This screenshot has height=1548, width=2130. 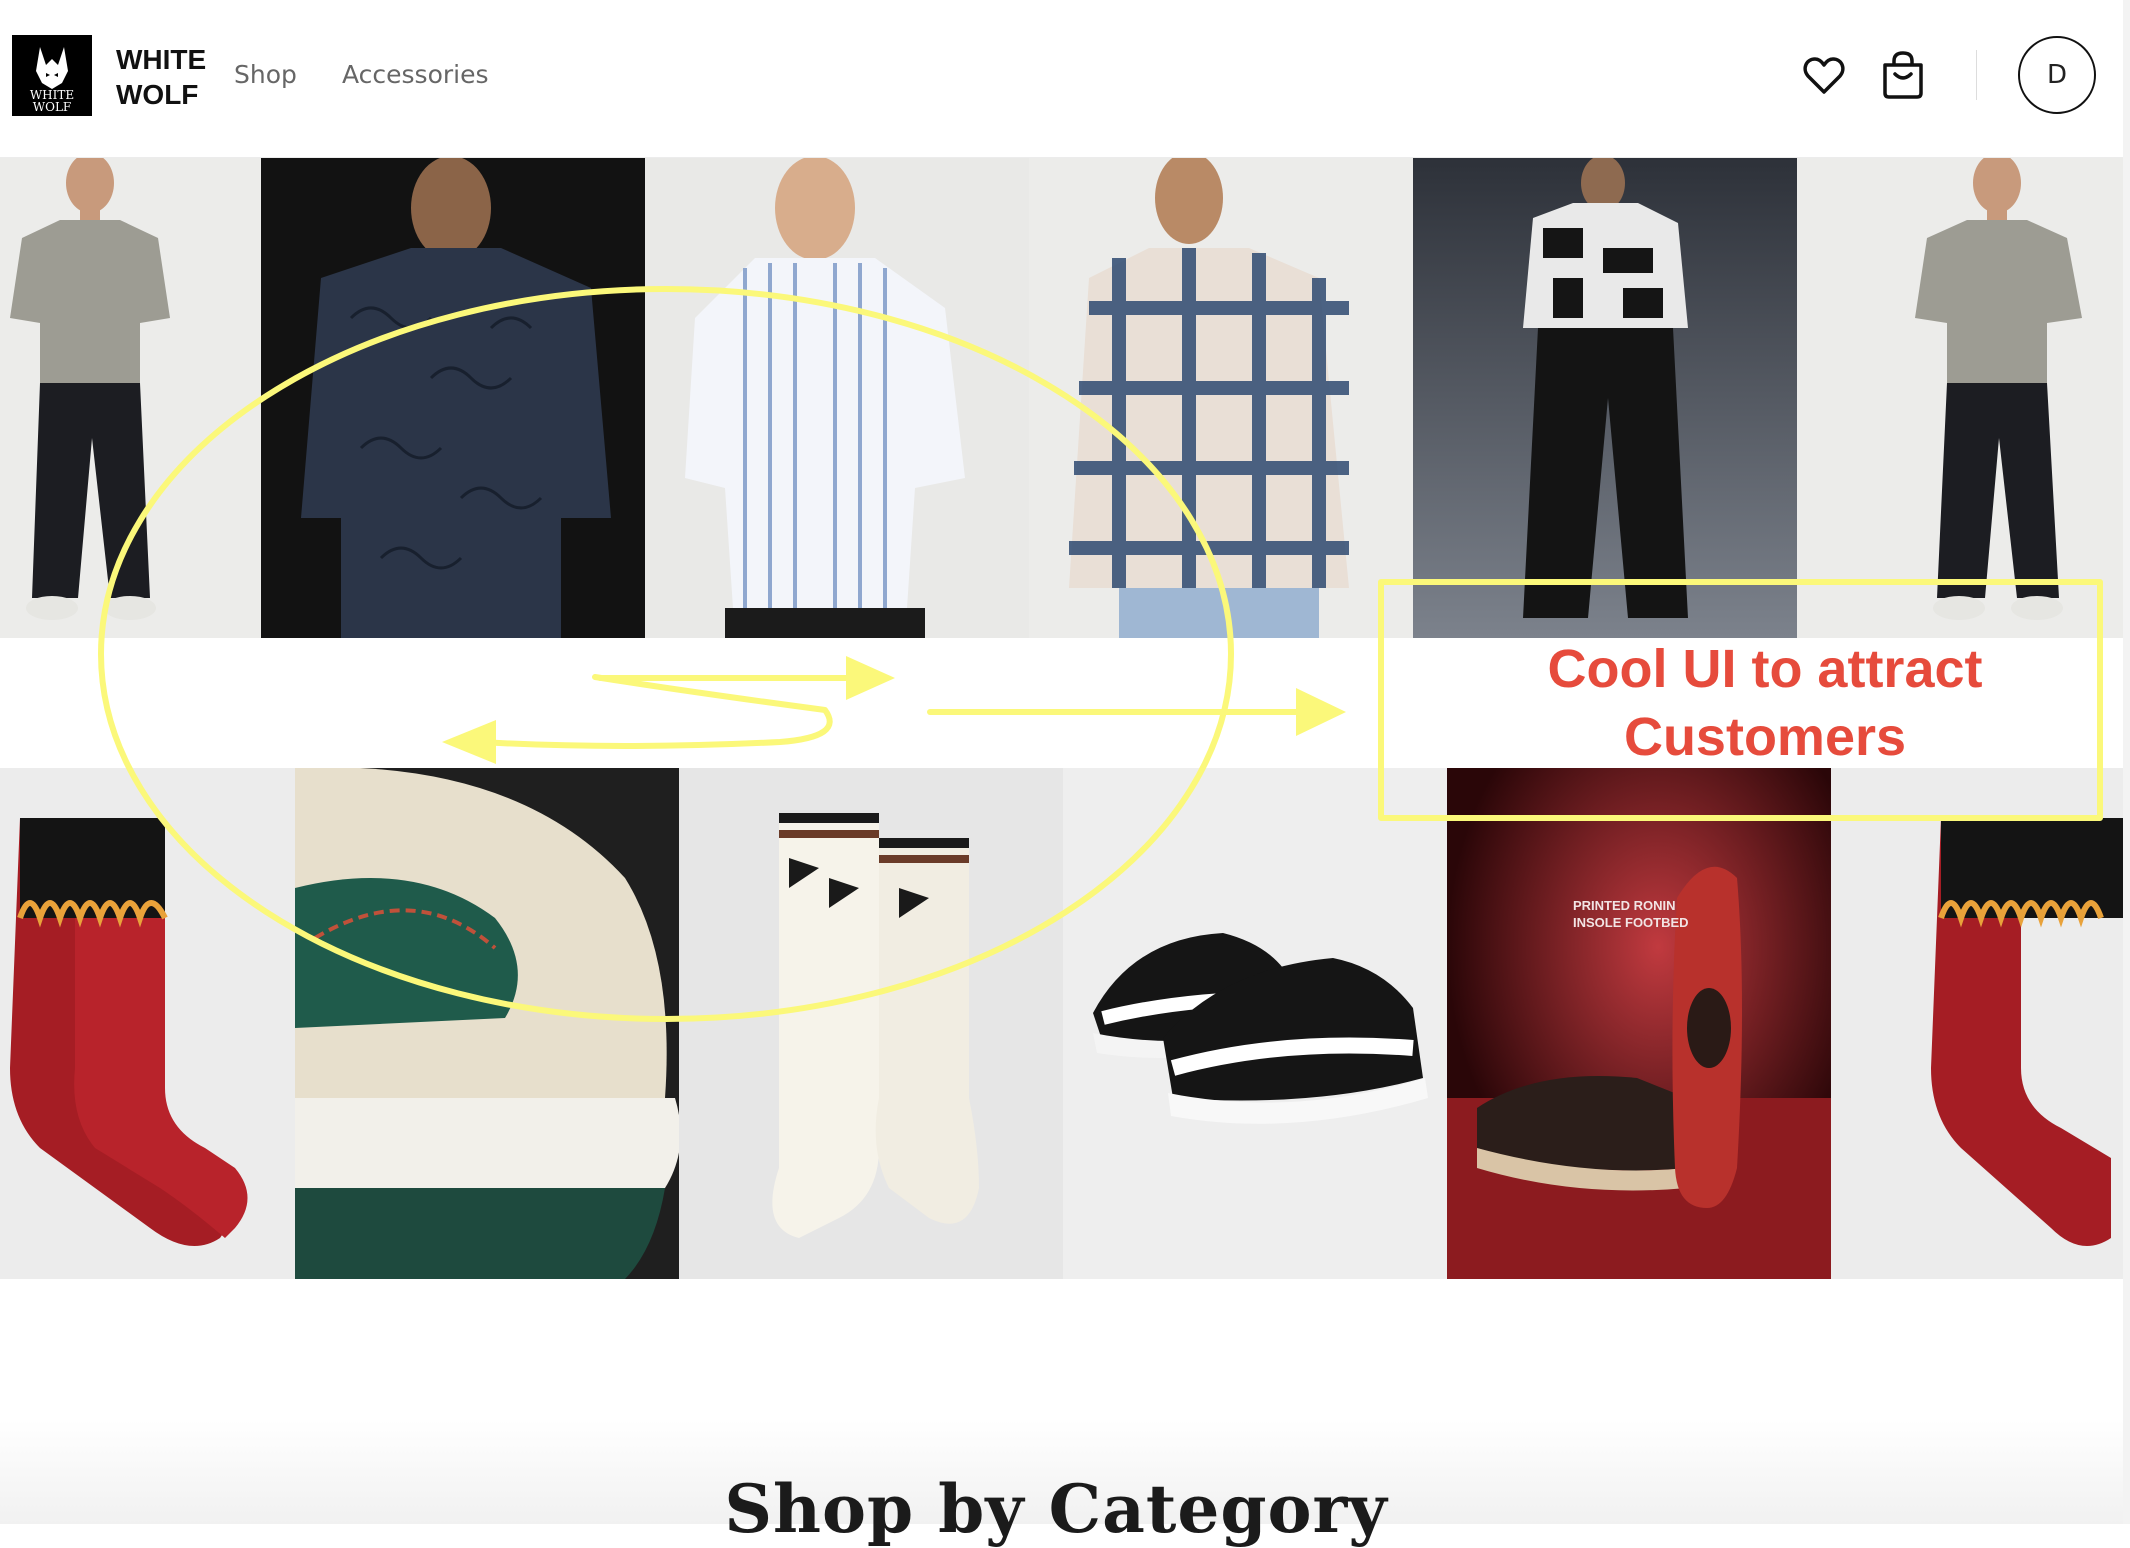 I want to click on nav-accessories-link: Accessories, so click(x=415, y=74).